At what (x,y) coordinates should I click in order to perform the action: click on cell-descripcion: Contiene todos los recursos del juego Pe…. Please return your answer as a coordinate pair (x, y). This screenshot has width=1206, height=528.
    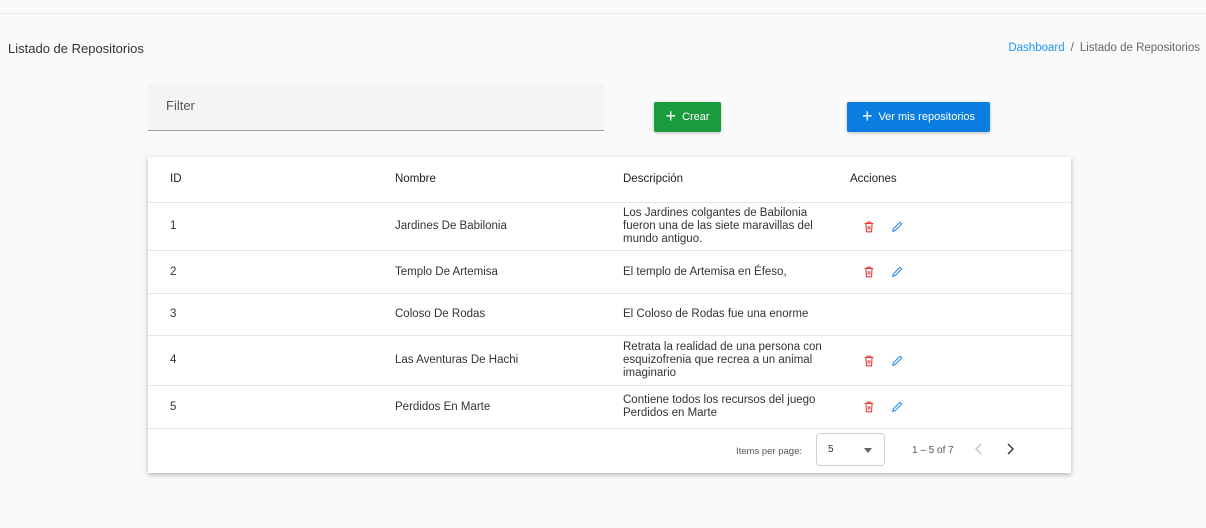
    Looking at the image, I should click on (719, 406).